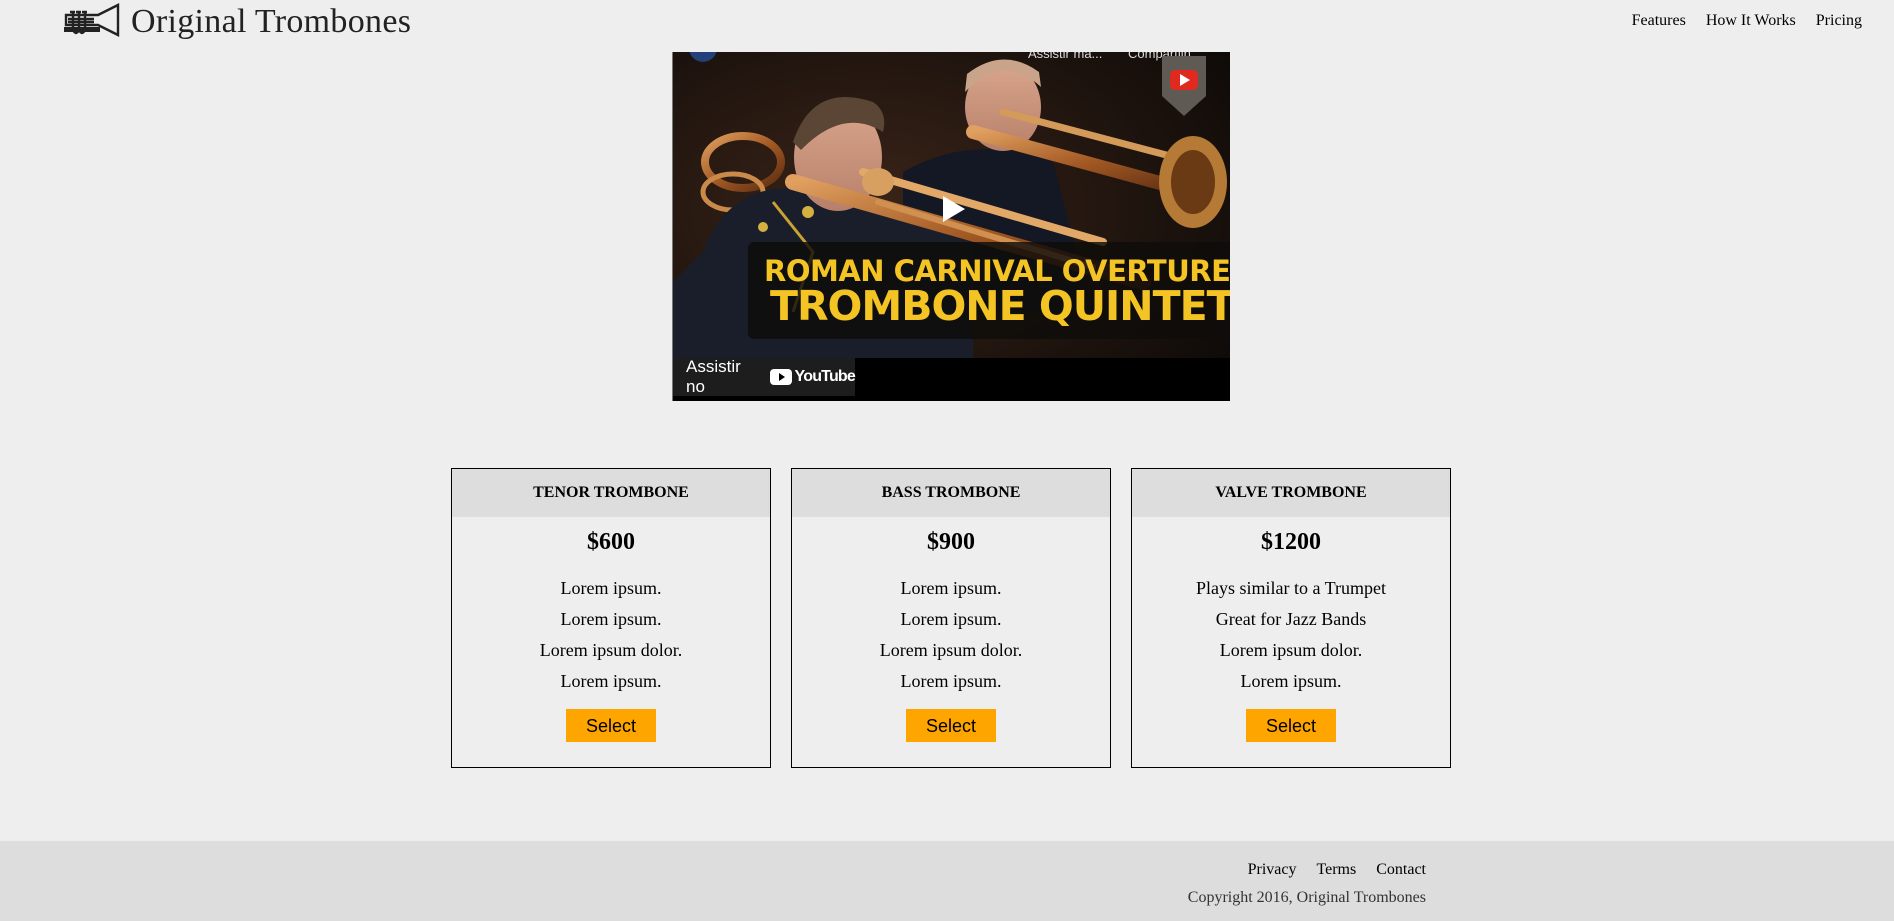  Describe the element at coordinates (271, 21) in the screenshot. I see `logo-text: Original Trombones` at that location.